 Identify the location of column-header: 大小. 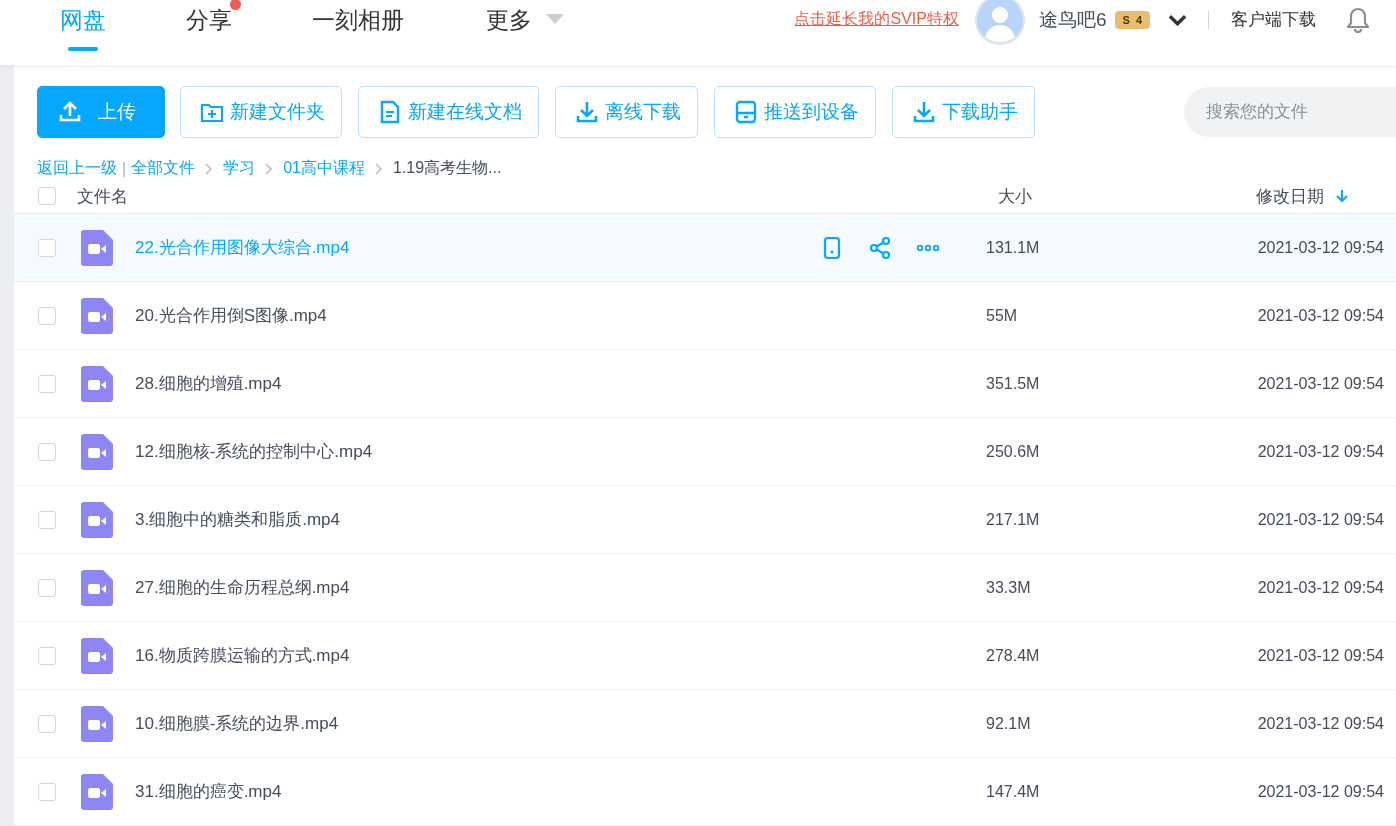
(1015, 196).